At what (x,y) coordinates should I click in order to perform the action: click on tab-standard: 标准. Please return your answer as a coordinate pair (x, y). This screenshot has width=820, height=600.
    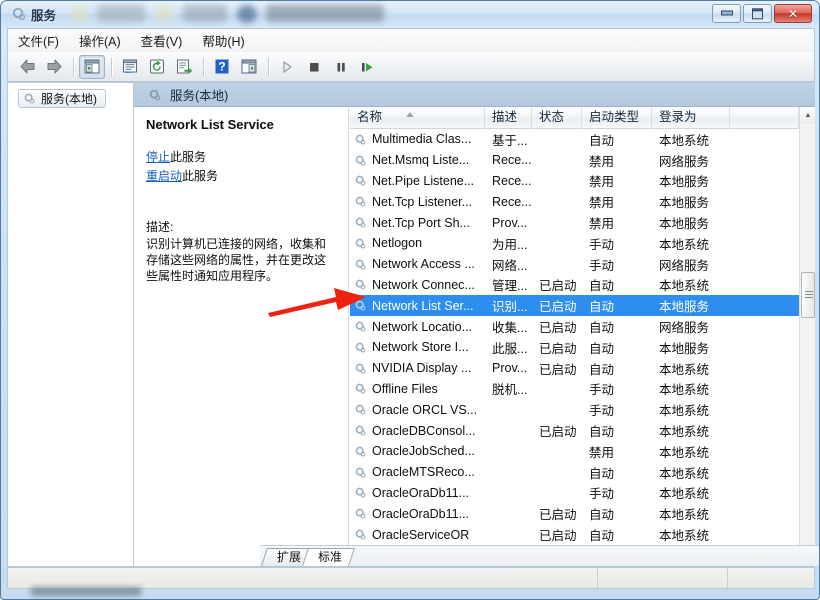
    Looking at the image, I should click on (328, 557).